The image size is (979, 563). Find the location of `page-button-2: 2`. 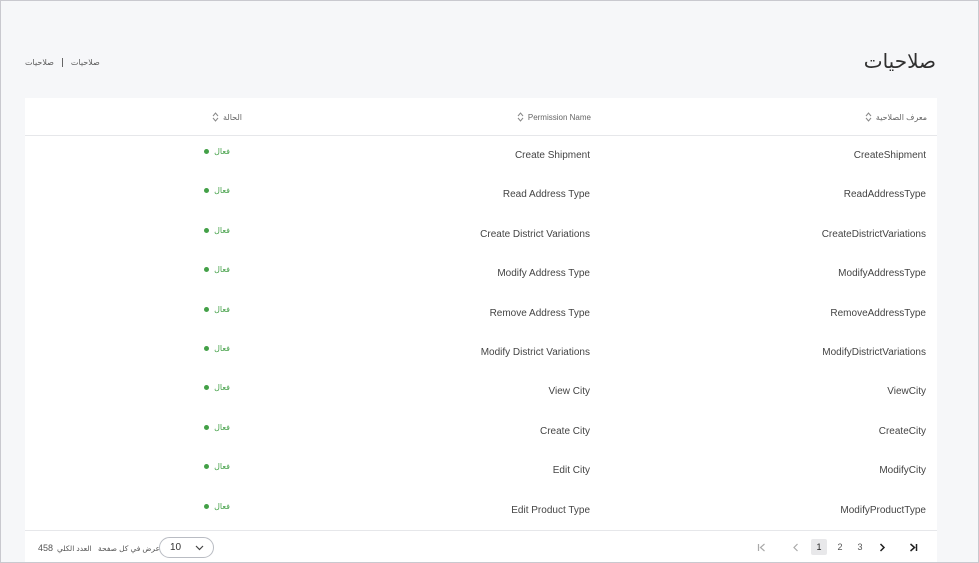

page-button-2: 2 is located at coordinates (840, 547).